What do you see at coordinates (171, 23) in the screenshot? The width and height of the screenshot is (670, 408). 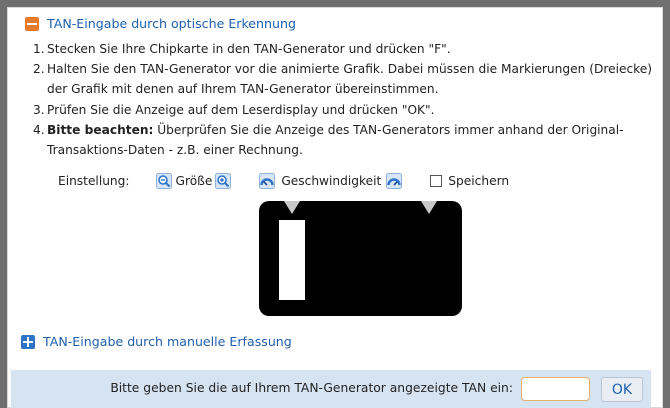 I see `section-optical-title: TAN-Eingabe durch optische Erkennung` at bounding box center [171, 23].